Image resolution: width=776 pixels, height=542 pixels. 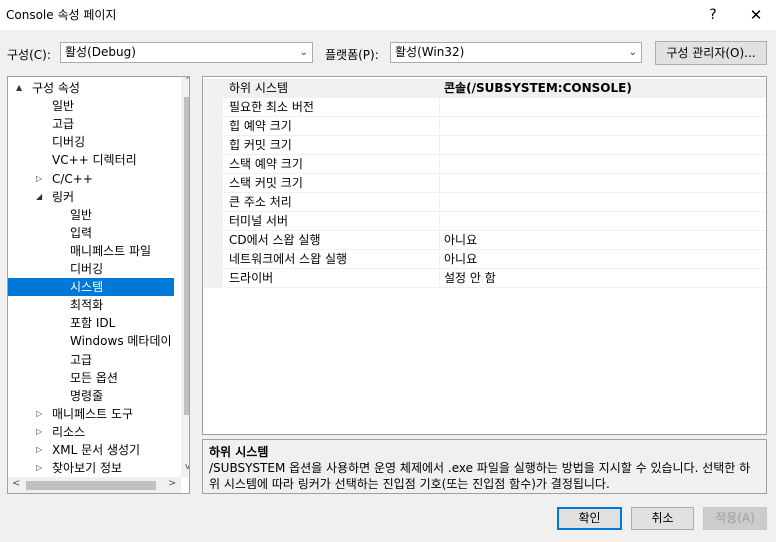 I want to click on title-bar: Console 속성 페이지 ? ✕, so click(x=388, y=15).